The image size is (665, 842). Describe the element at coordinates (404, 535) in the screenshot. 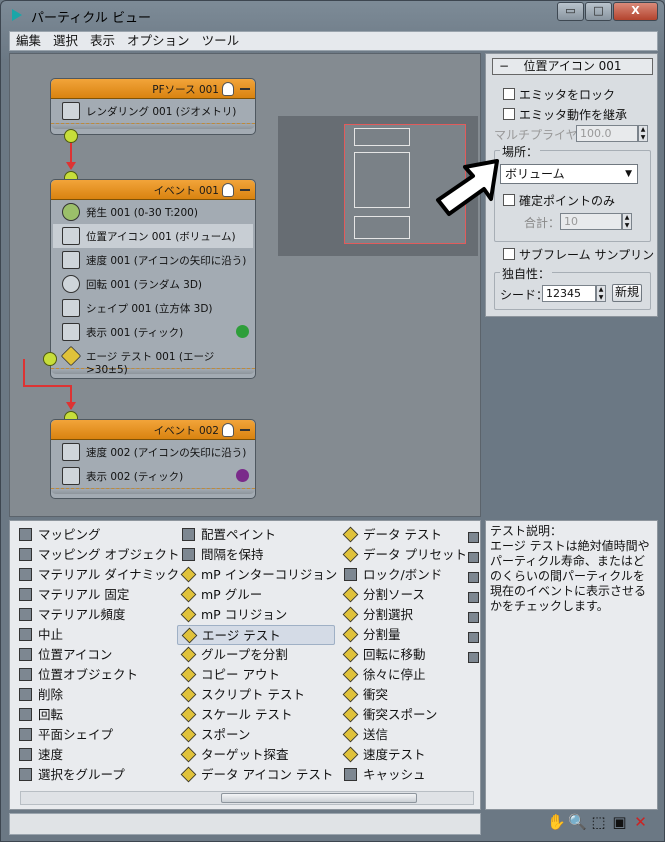

I see `depot-item: データ テスト` at that location.